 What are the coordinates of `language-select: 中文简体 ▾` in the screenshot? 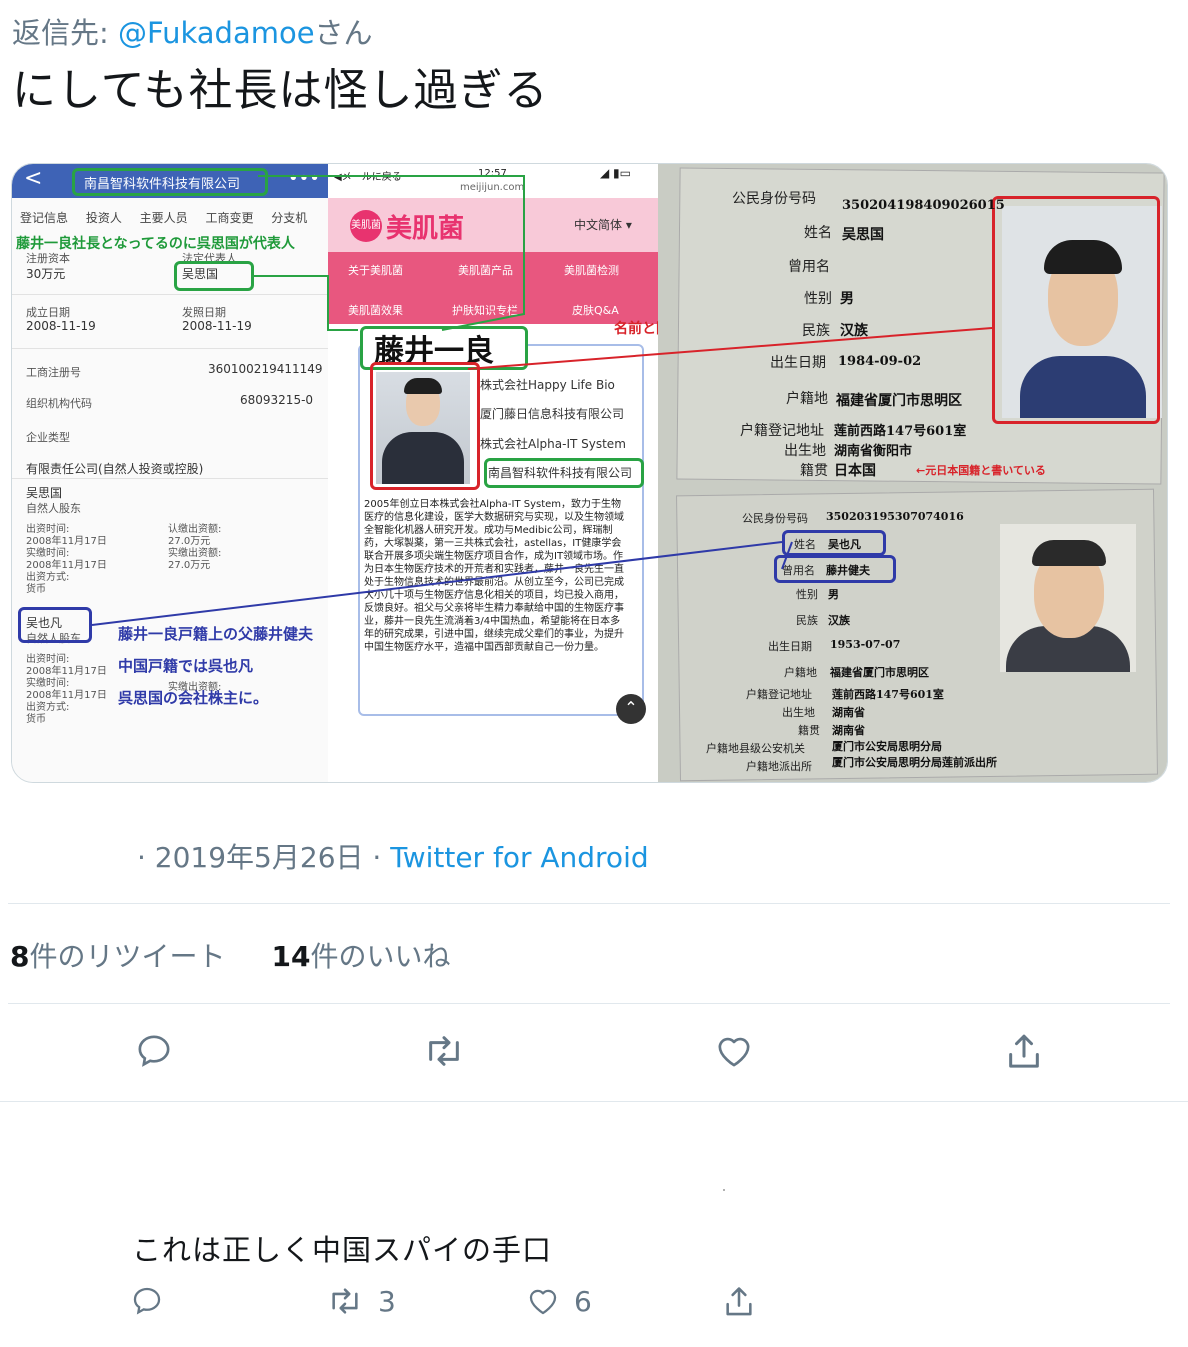 It's located at (603, 225).